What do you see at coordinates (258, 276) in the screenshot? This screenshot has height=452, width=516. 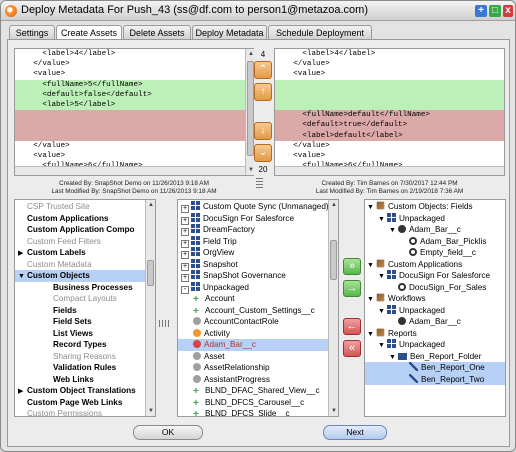 I see `list-item: + SnapShot Governance` at bounding box center [258, 276].